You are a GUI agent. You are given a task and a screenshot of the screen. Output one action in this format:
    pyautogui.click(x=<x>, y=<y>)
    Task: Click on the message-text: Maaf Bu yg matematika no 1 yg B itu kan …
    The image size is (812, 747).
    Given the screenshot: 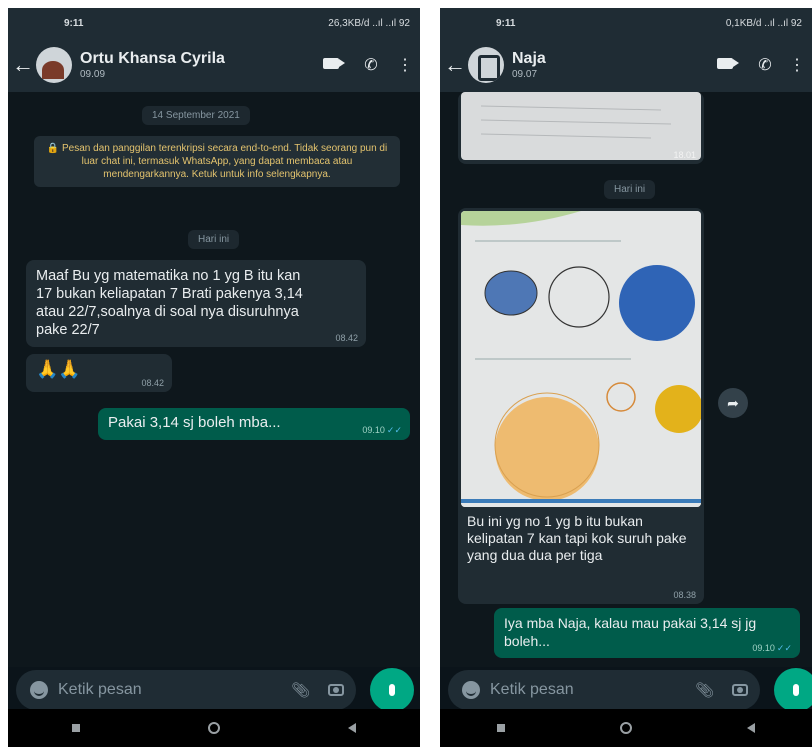 What is the action you would take?
    pyautogui.click(x=169, y=303)
    